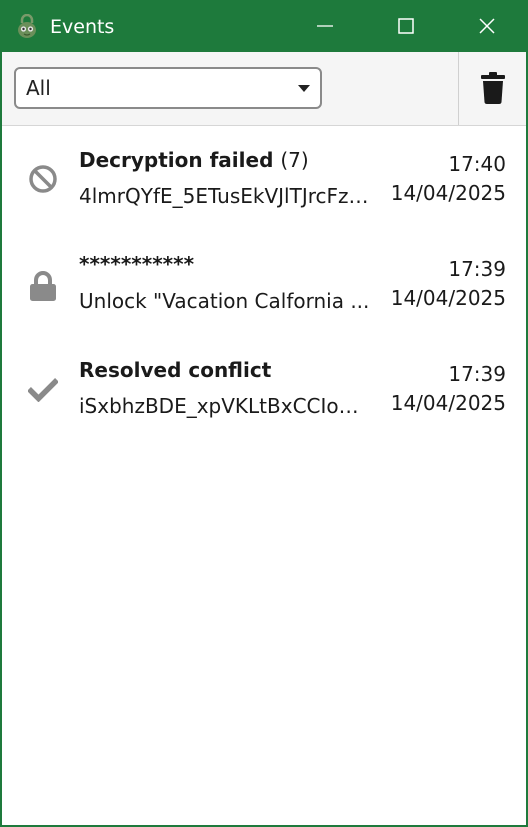 The height and width of the screenshot is (827, 528). What do you see at coordinates (27, 26) in the screenshot?
I see `app-logo-icon` at bounding box center [27, 26].